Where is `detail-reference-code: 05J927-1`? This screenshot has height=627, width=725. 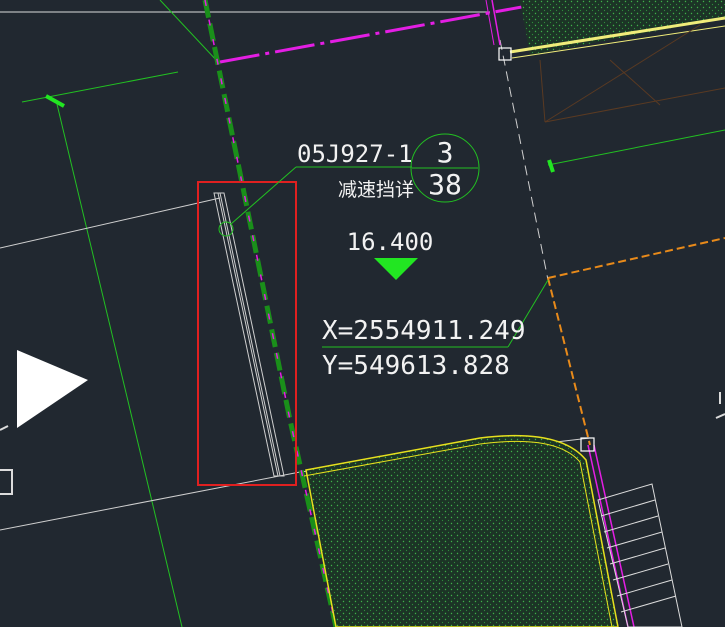
detail-reference-code: 05J927-1 is located at coordinates (355, 154).